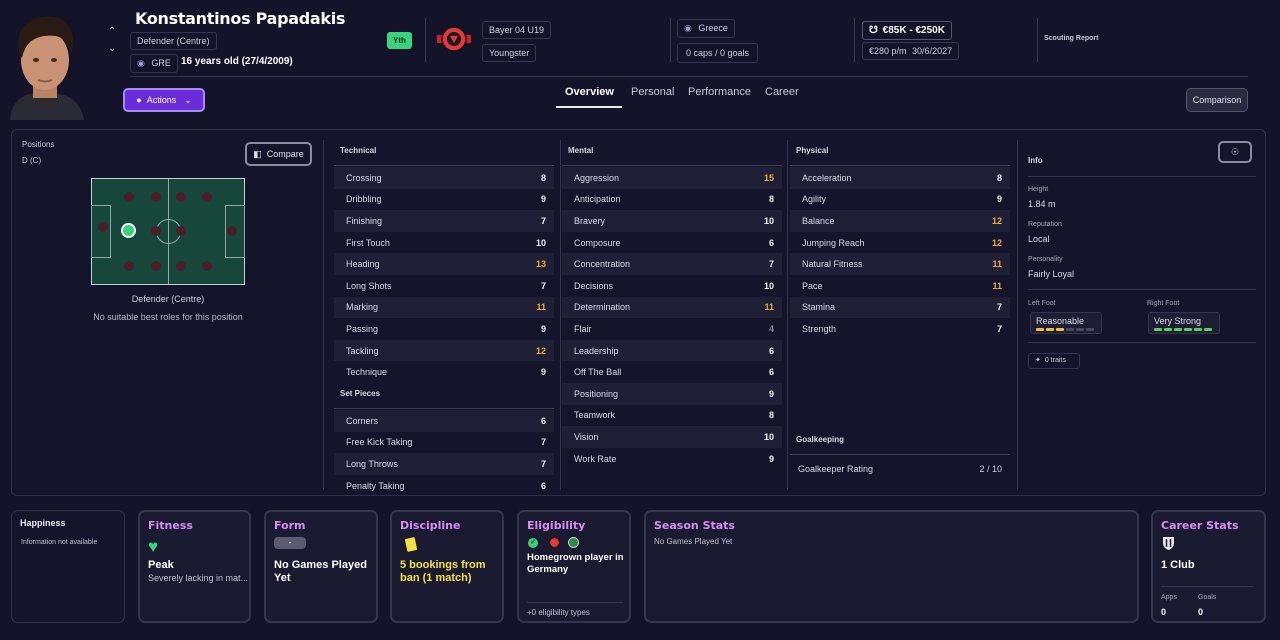  What do you see at coordinates (913, 30) in the screenshot?
I see `value-range: €85K - €250K` at bounding box center [913, 30].